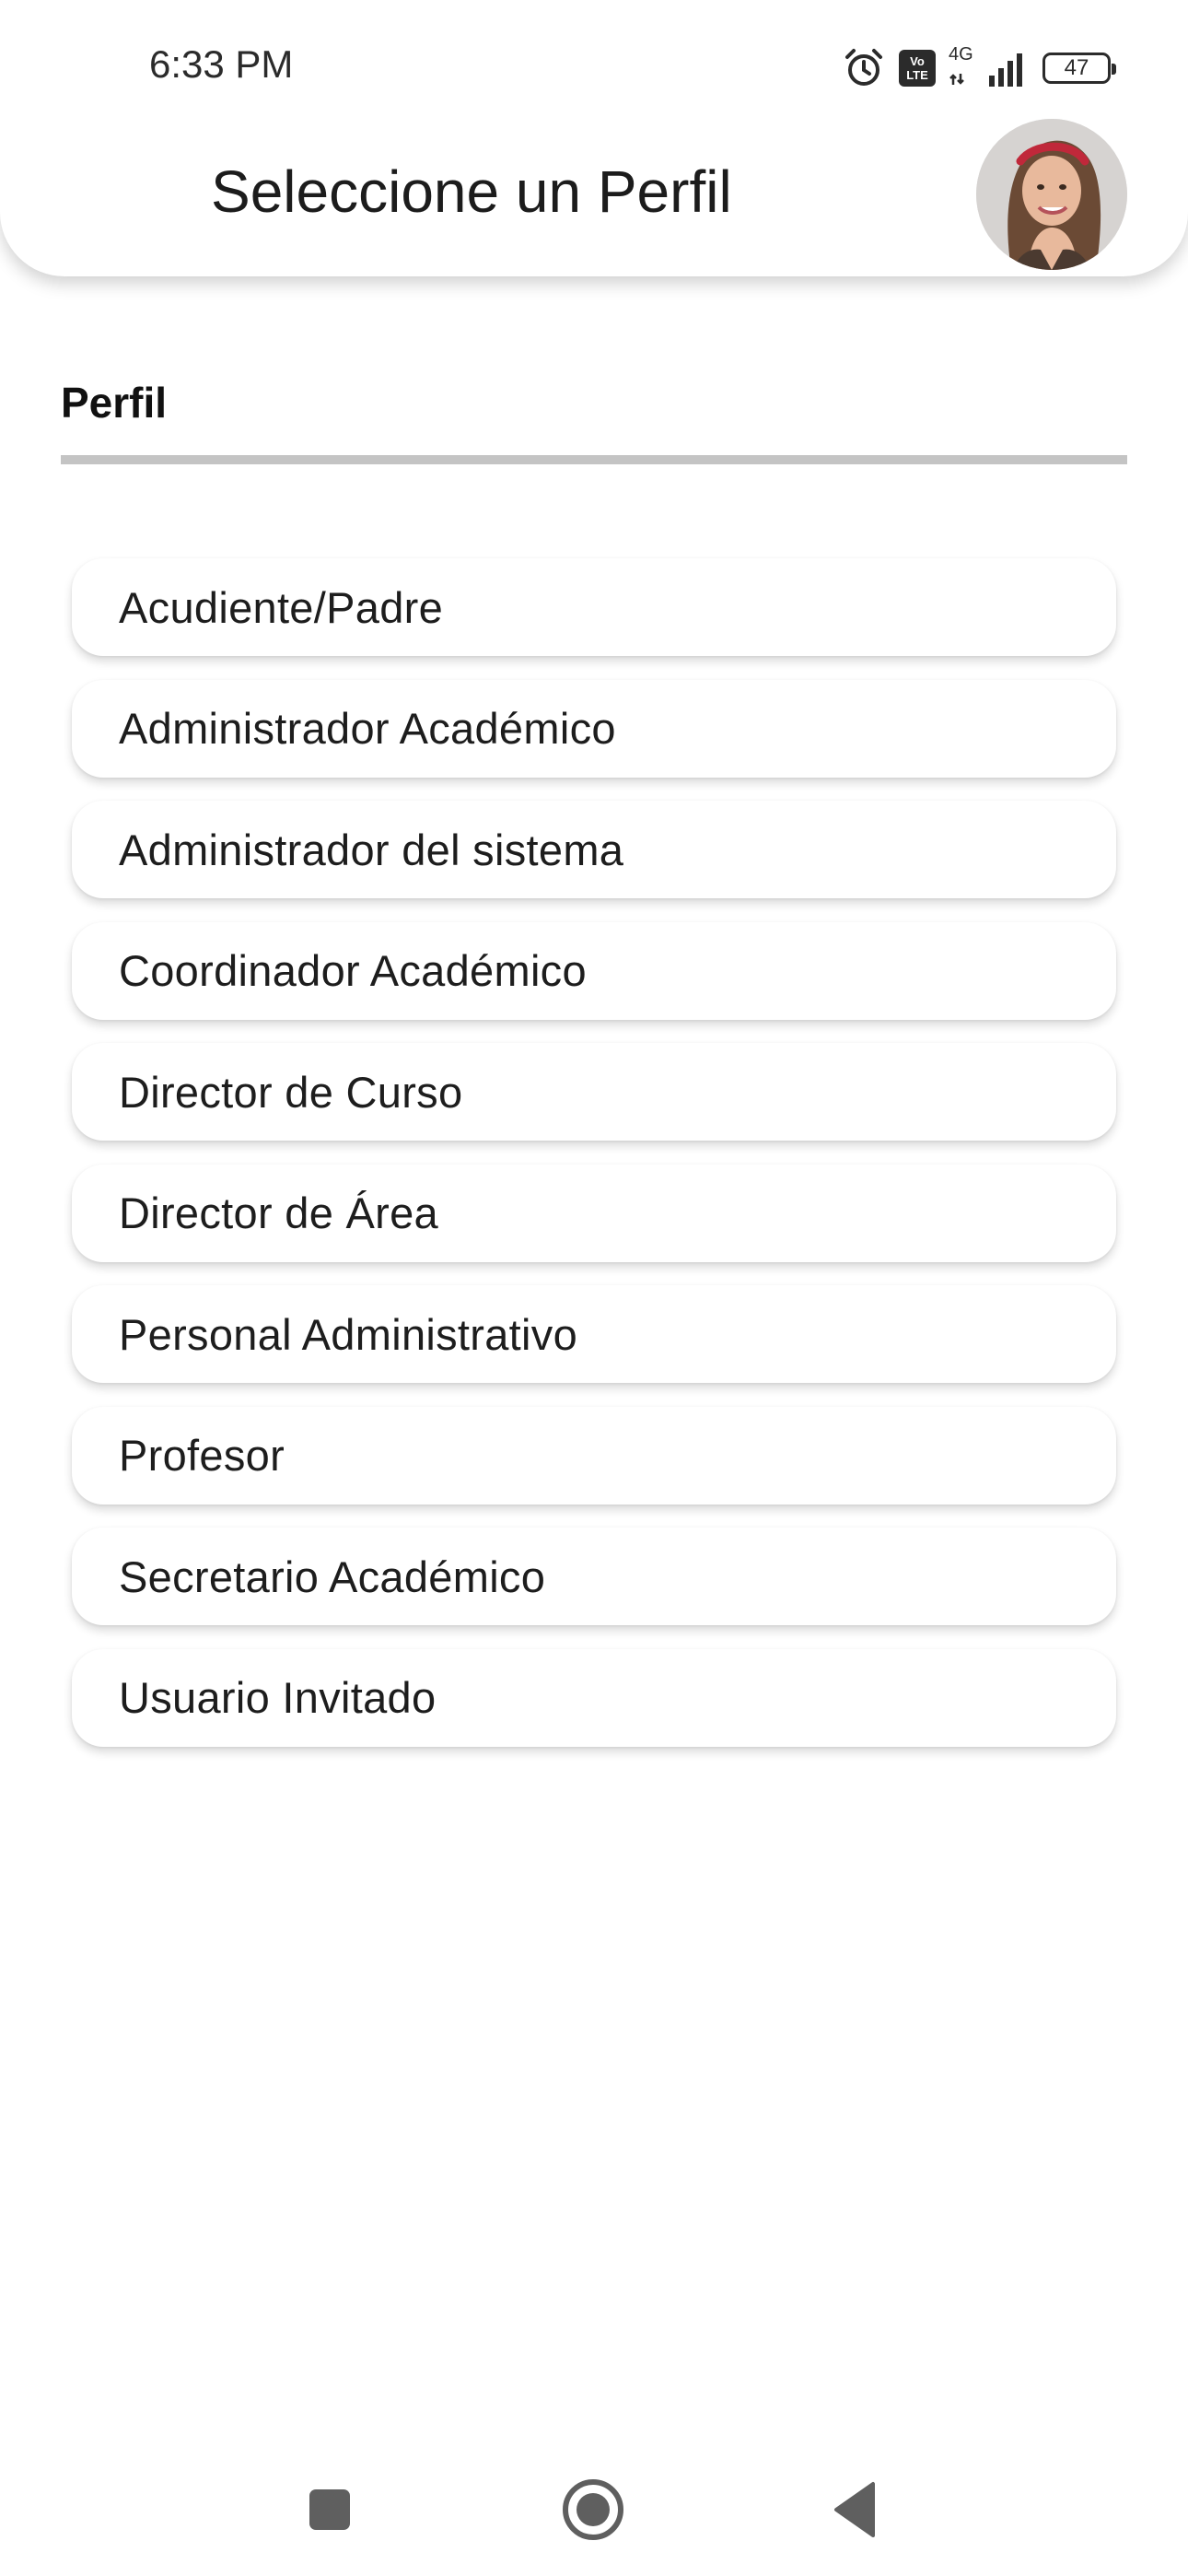  I want to click on user-avatar-image, so click(1051, 195).